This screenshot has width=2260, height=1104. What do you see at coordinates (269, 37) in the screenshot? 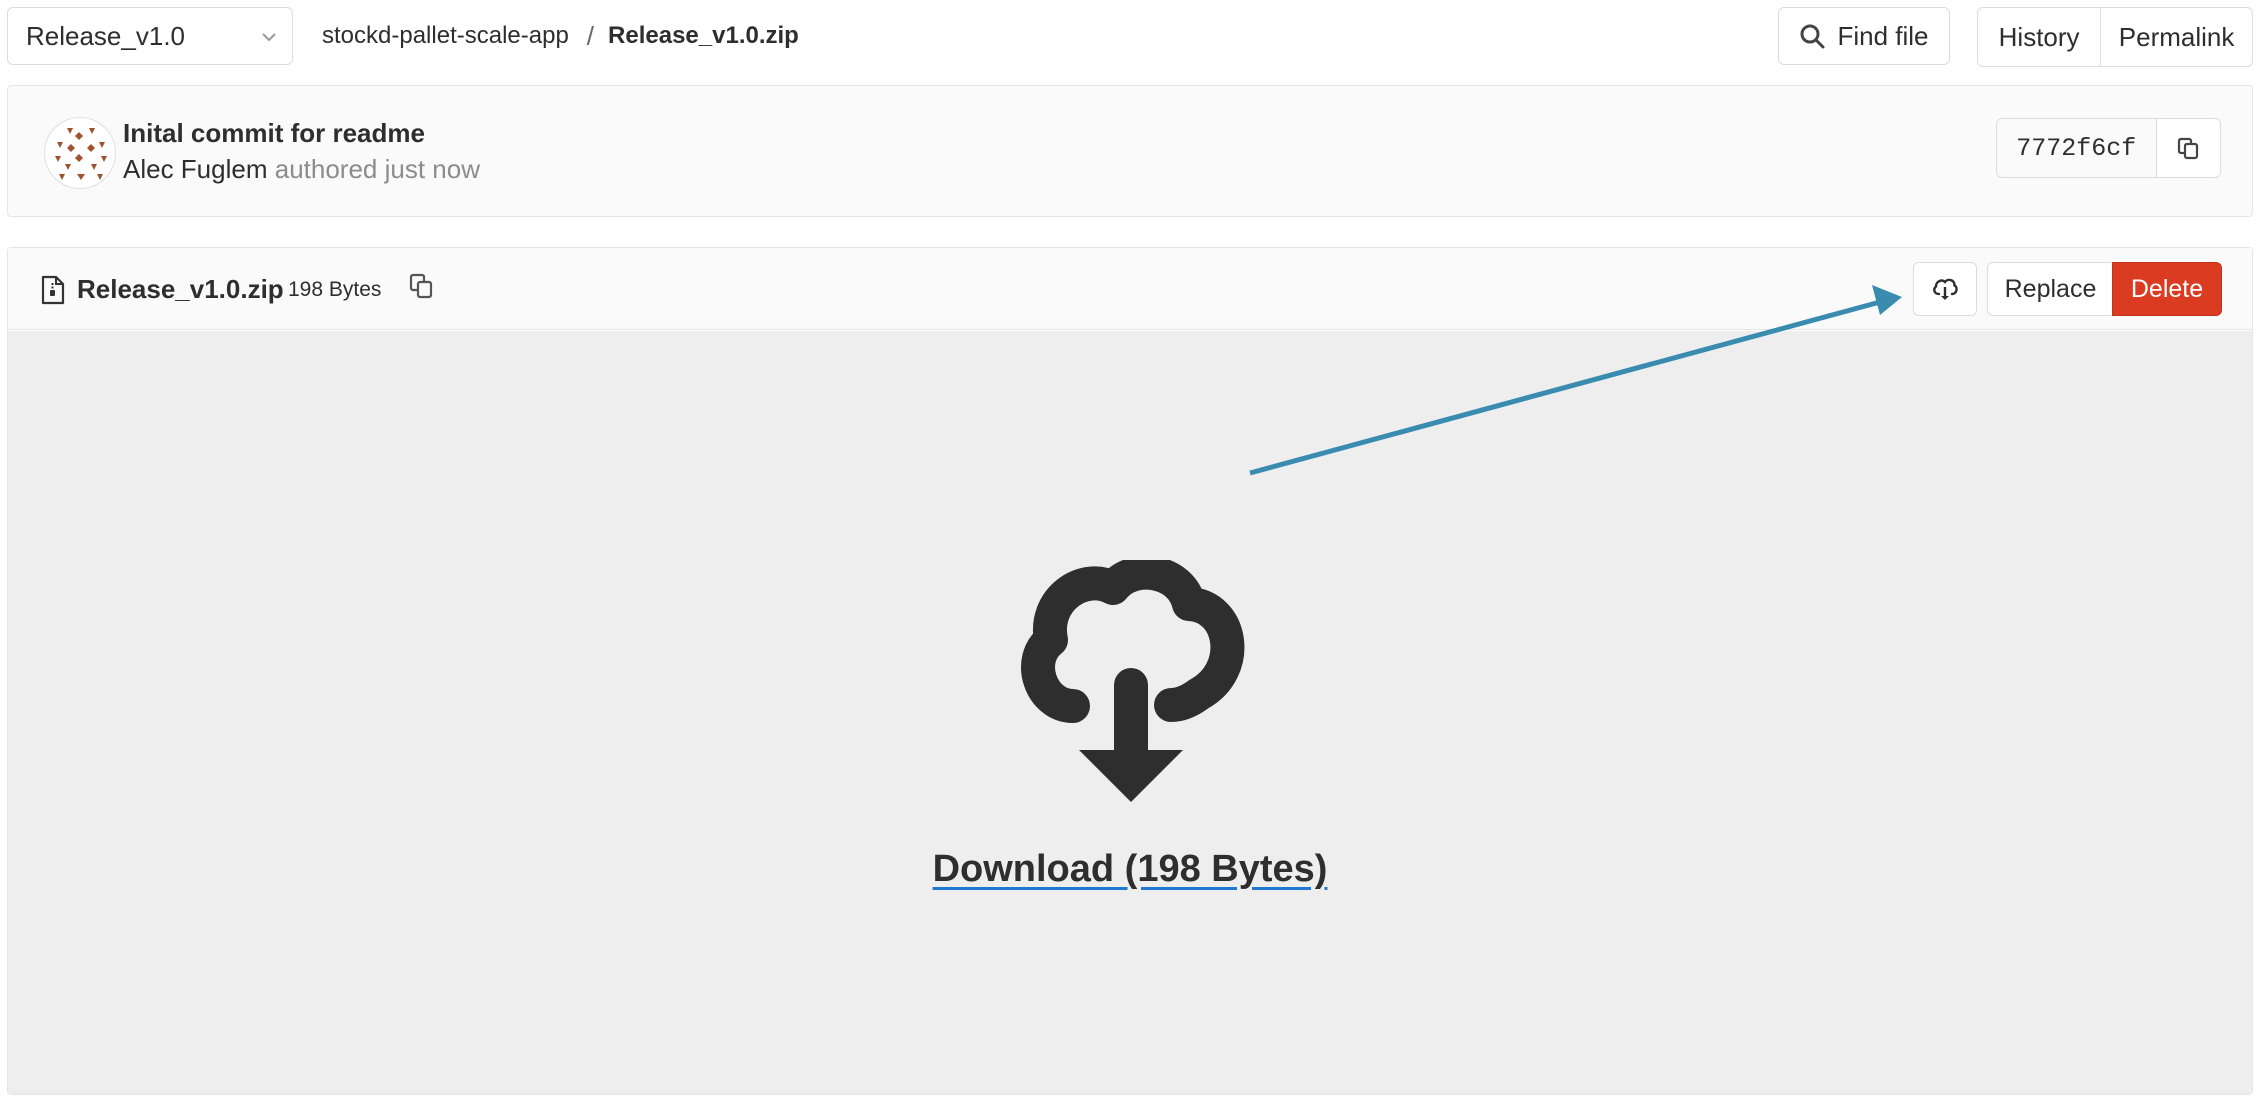
I see `chevron-down-icon` at bounding box center [269, 37].